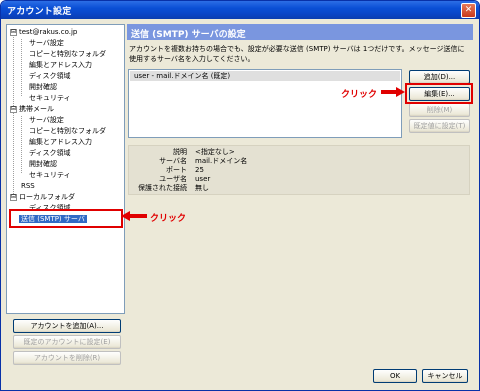 The image size is (480, 391). I want to click on tree-item-label: test@rakus.co.jp, so click(48, 32).